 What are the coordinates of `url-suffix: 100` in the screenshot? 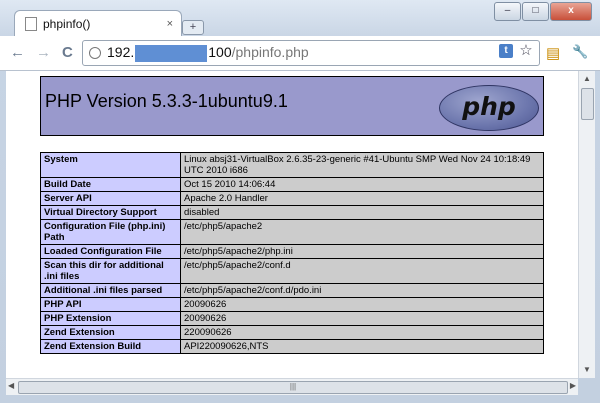 It's located at (220, 52).